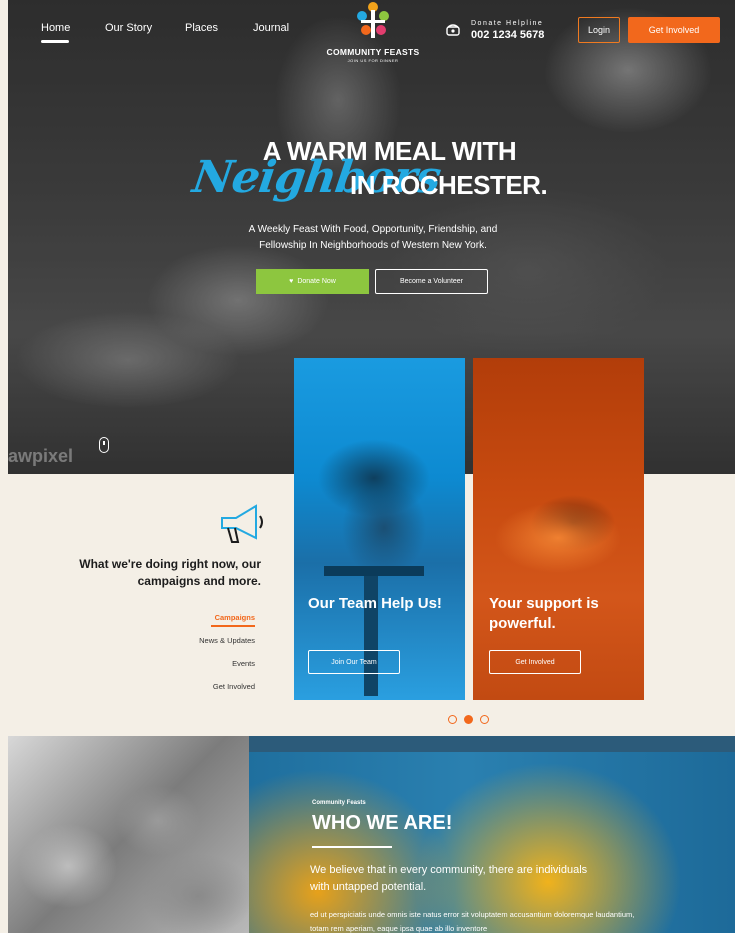 The height and width of the screenshot is (933, 735). What do you see at coordinates (339, 803) in the screenshot?
I see `who-kicker: Community Feasts` at bounding box center [339, 803].